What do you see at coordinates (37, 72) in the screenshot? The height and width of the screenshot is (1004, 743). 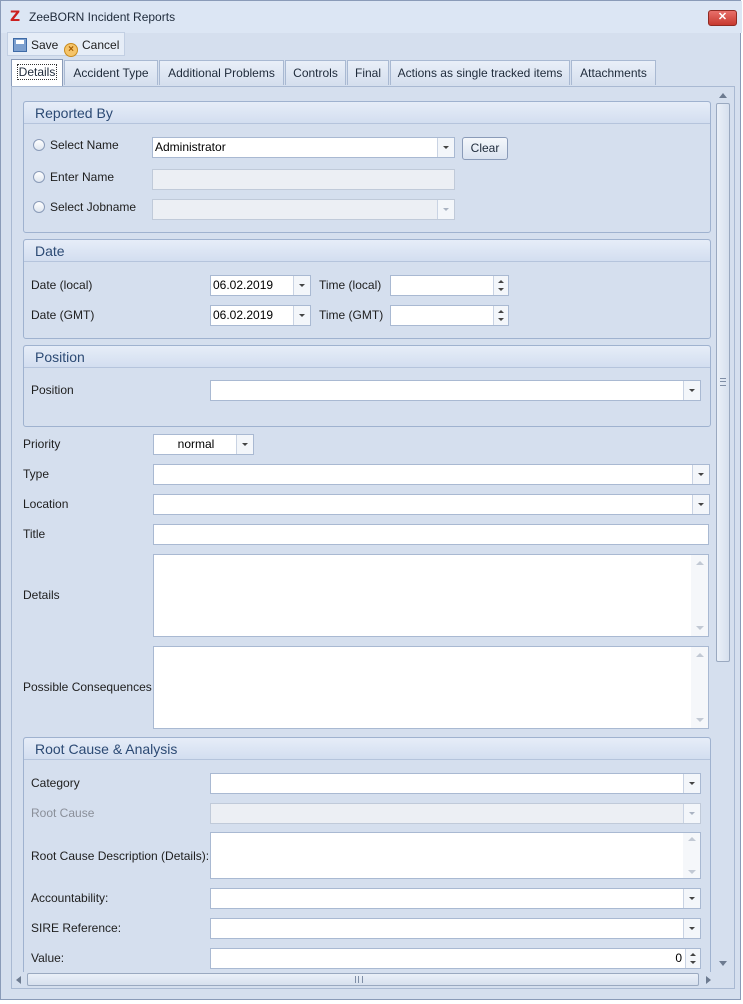 I see `tab-details: Details` at bounding box center [37, 72].